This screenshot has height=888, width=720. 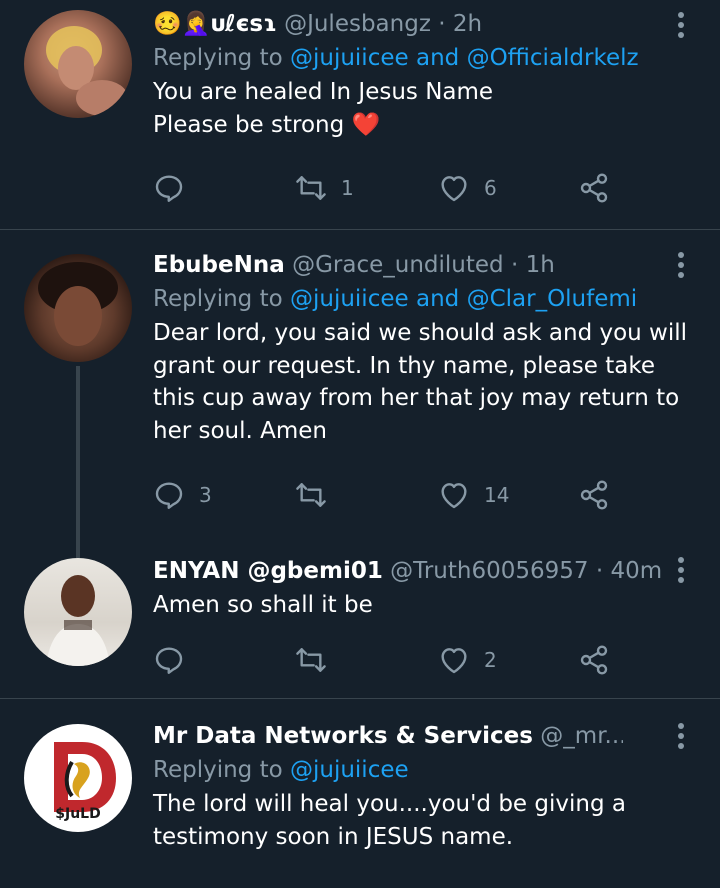 What do you see at coordinates (473, 495) in the screenshot?
I see `like-button: 14` at bounding box center [473, 495].